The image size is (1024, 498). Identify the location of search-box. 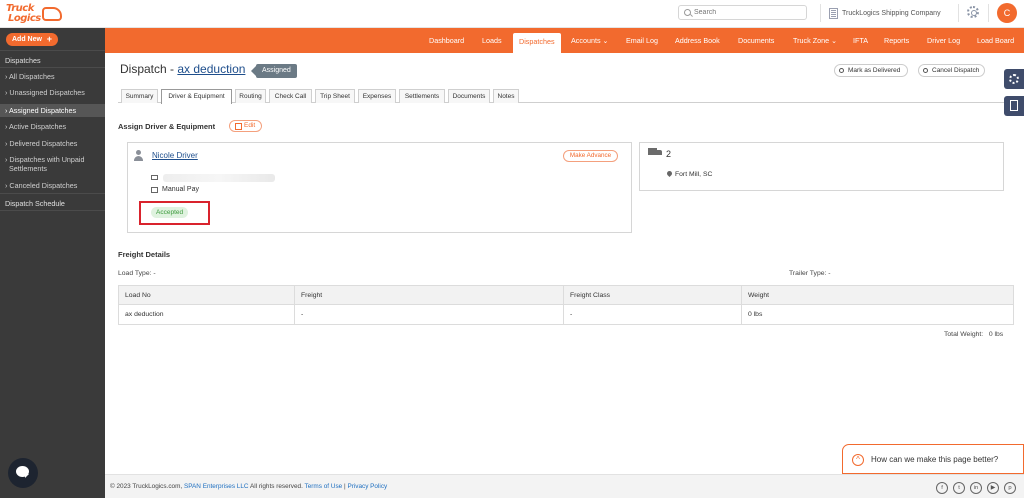
(742, 12).